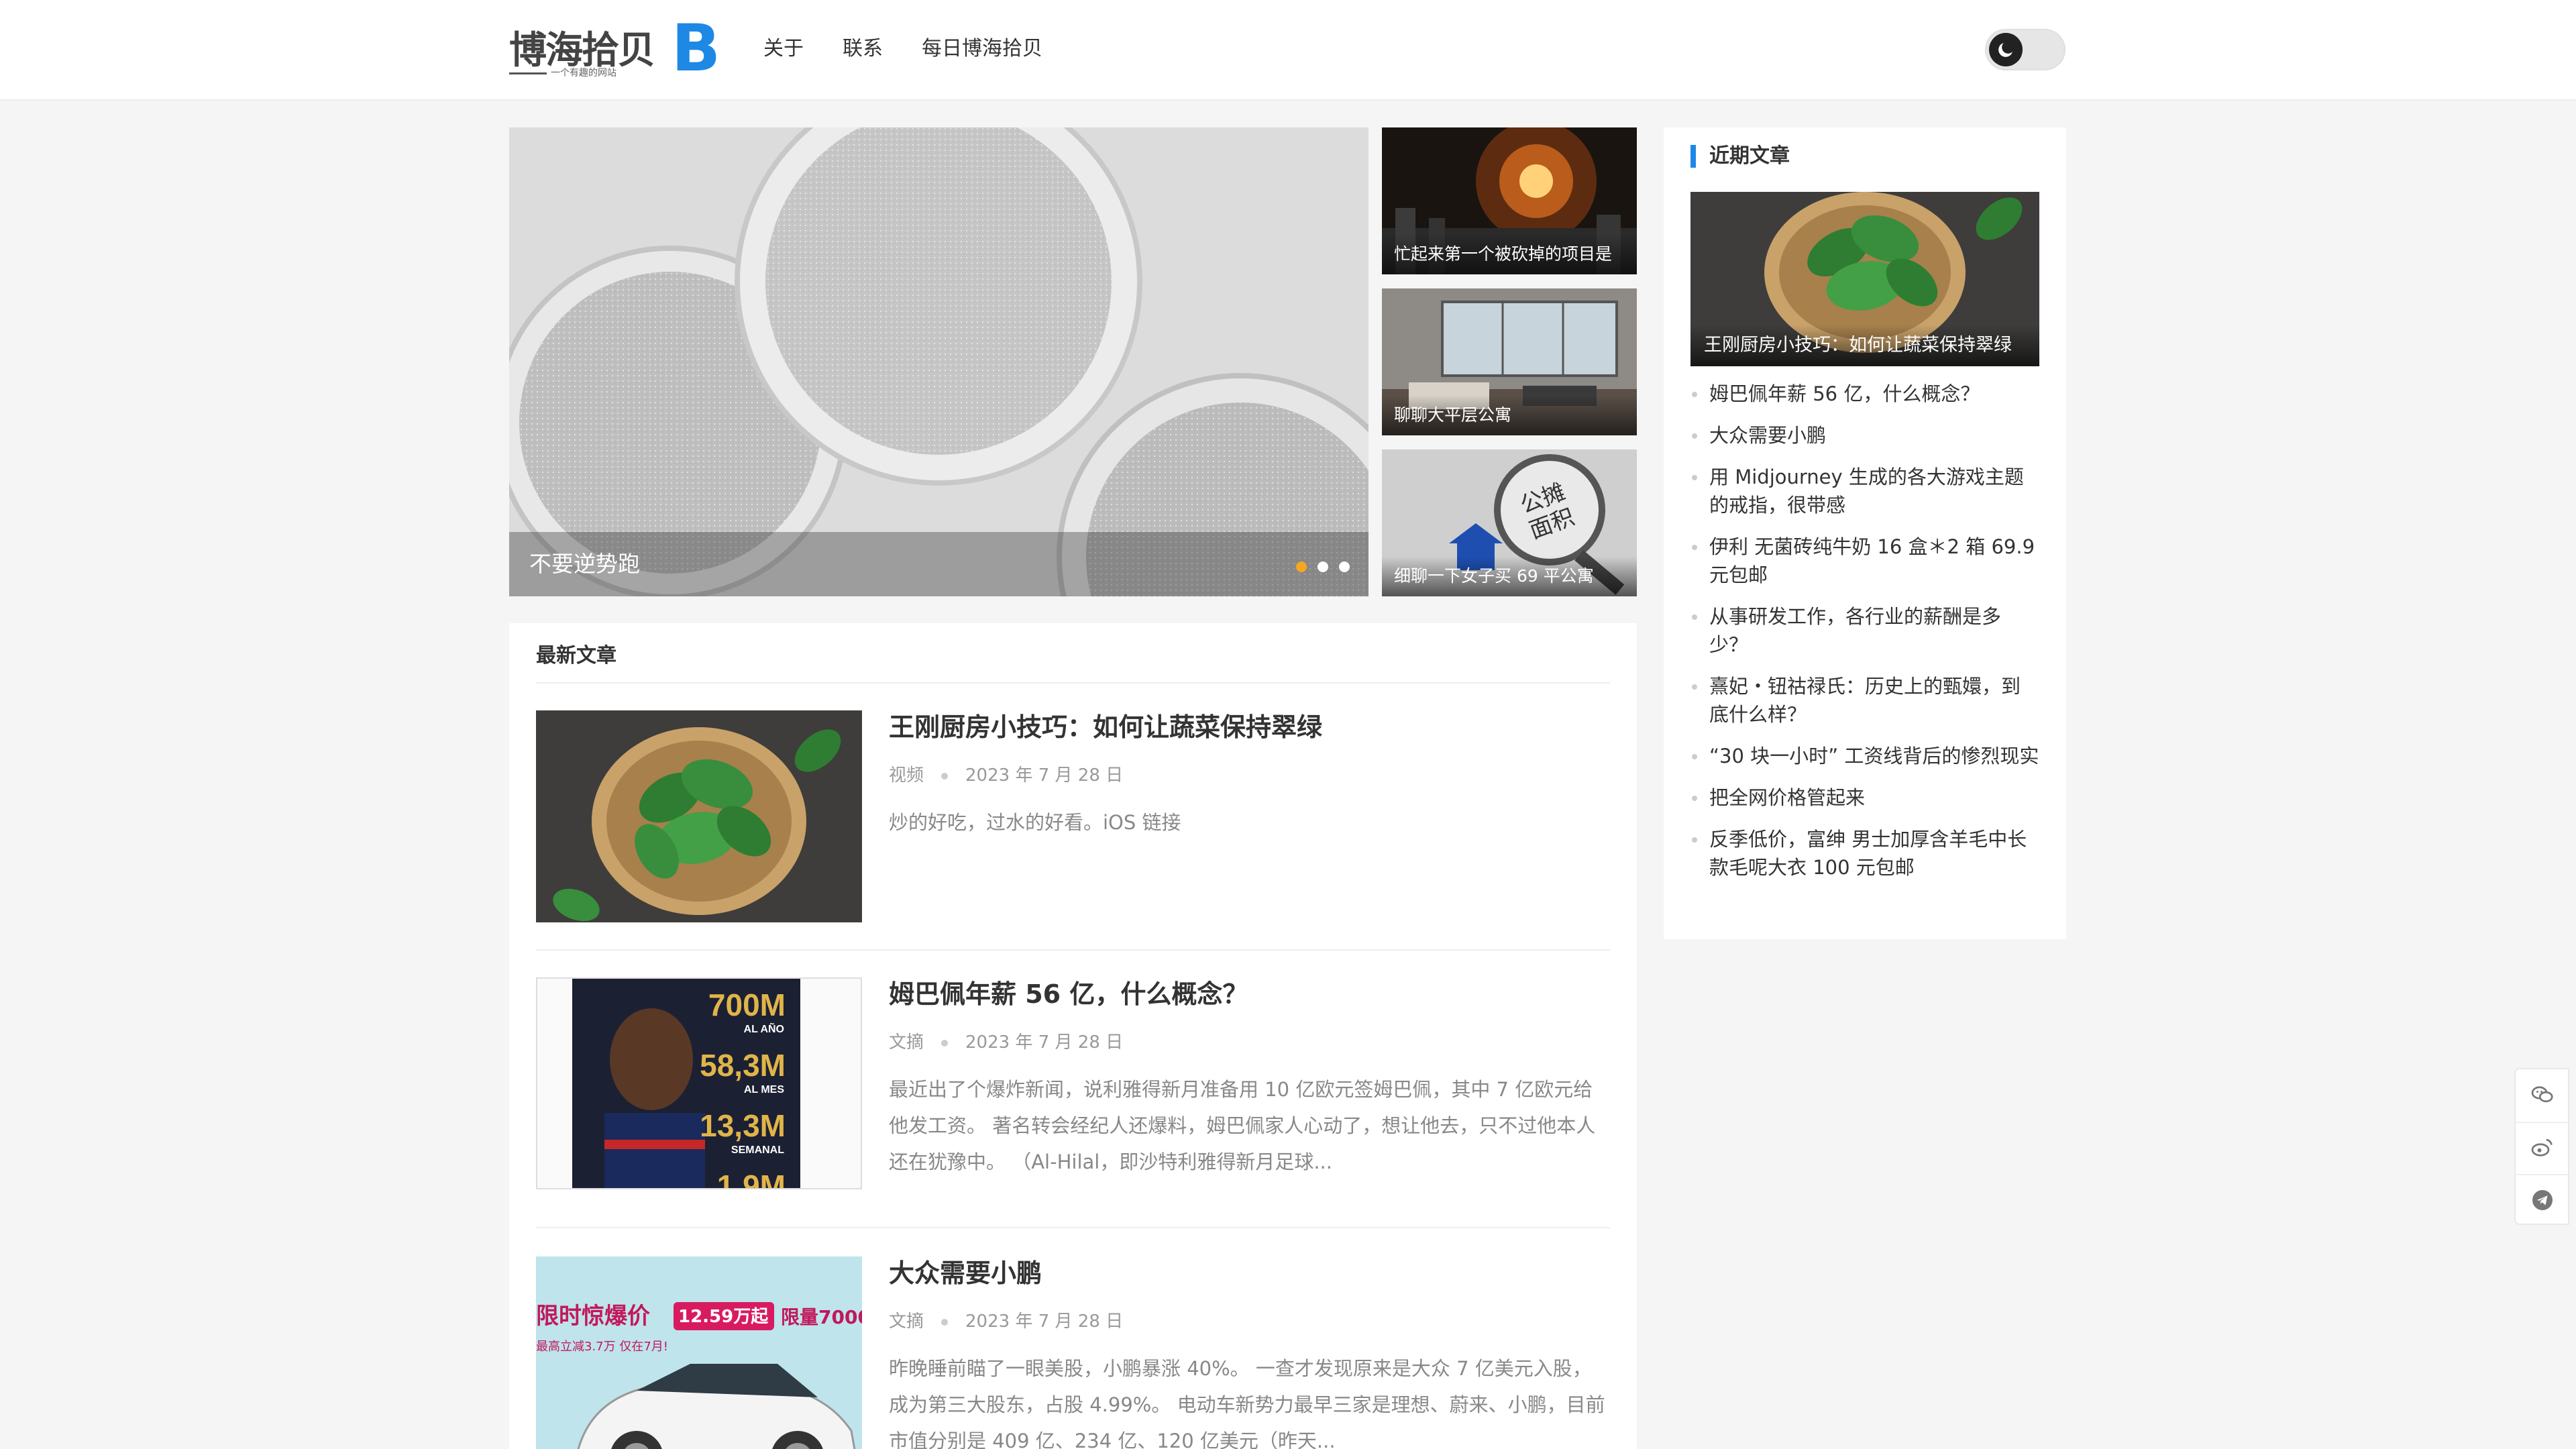 This screenshot has width=2576, height=1449. What do you see at coordinates (906, 775) in the screenshot?
I see `post-category: 视频` at bounding box center [906, 775].